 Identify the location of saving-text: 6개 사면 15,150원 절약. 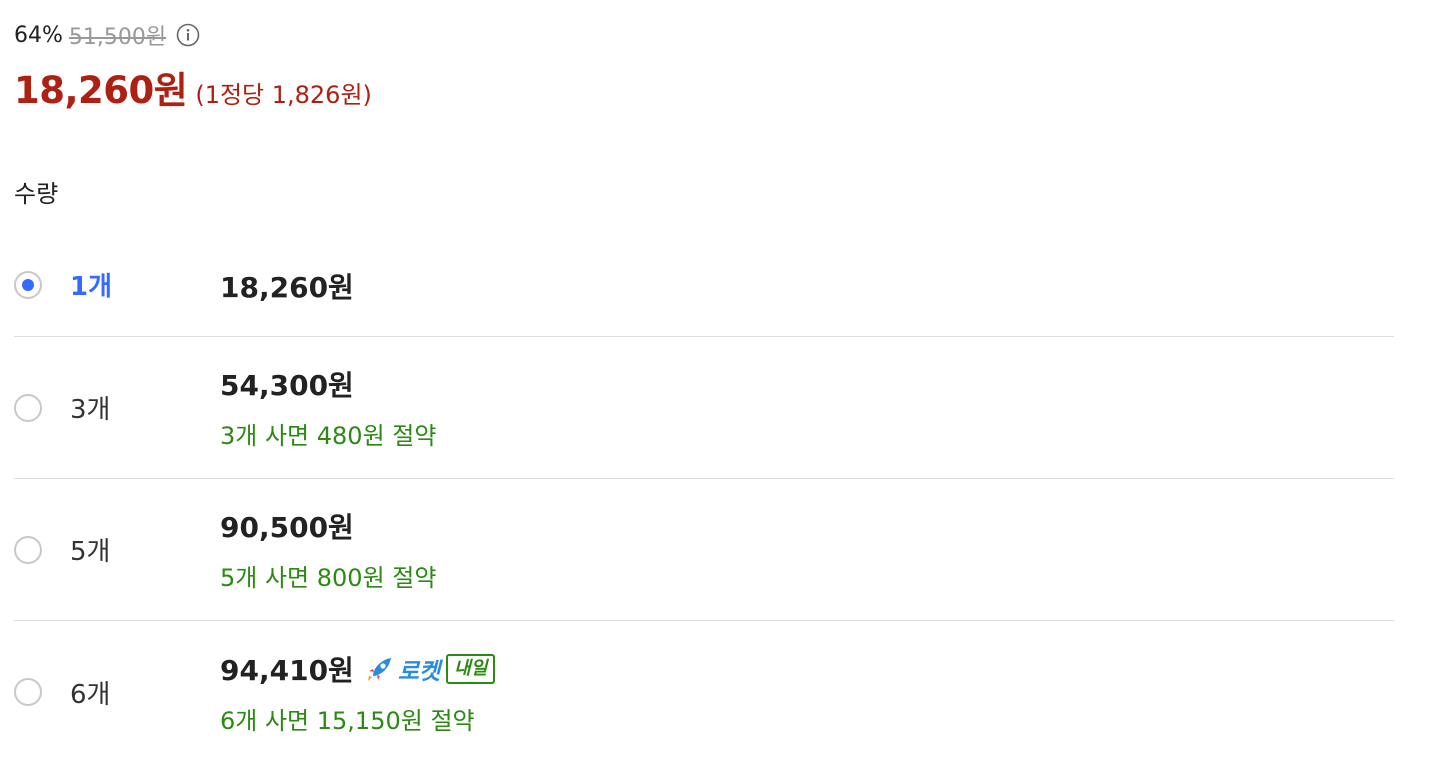
(347, 720).